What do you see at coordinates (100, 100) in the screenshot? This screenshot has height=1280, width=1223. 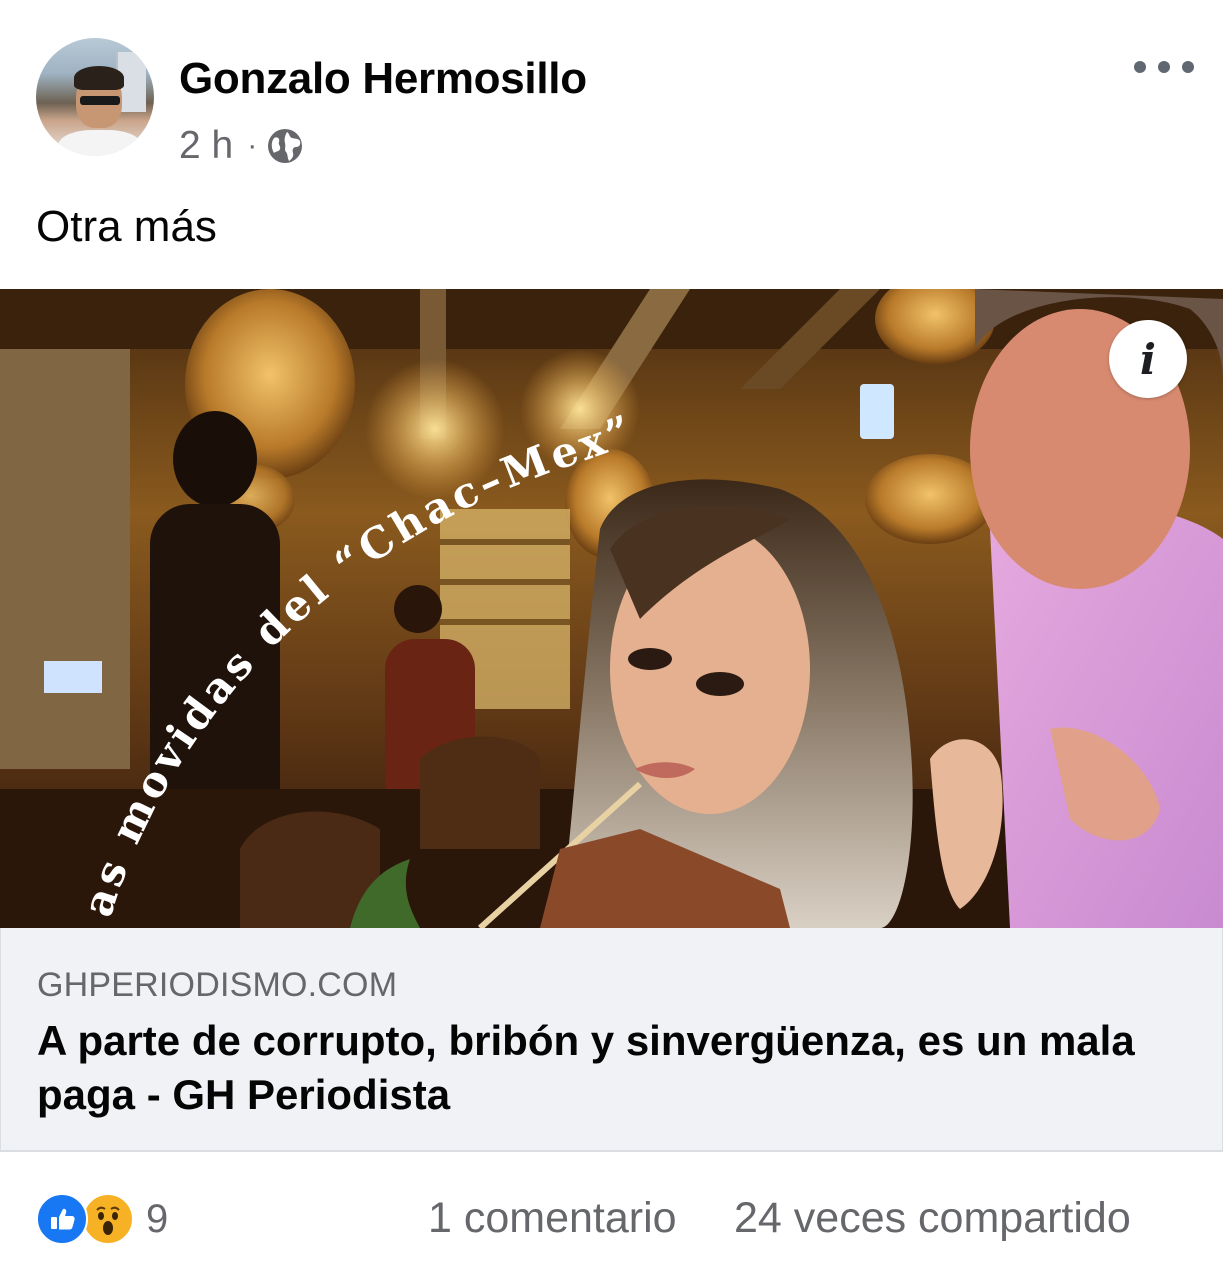 I see `avatar-sunglasses` at bounding box center [100, 100].